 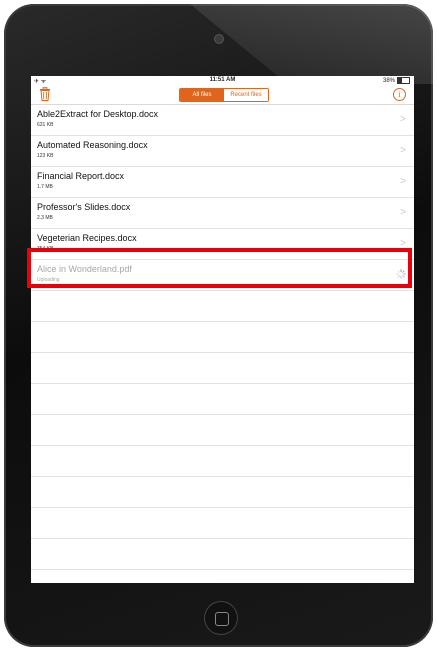 I want to click on status-time: 11:51 AM, so click(x=222, y=80).